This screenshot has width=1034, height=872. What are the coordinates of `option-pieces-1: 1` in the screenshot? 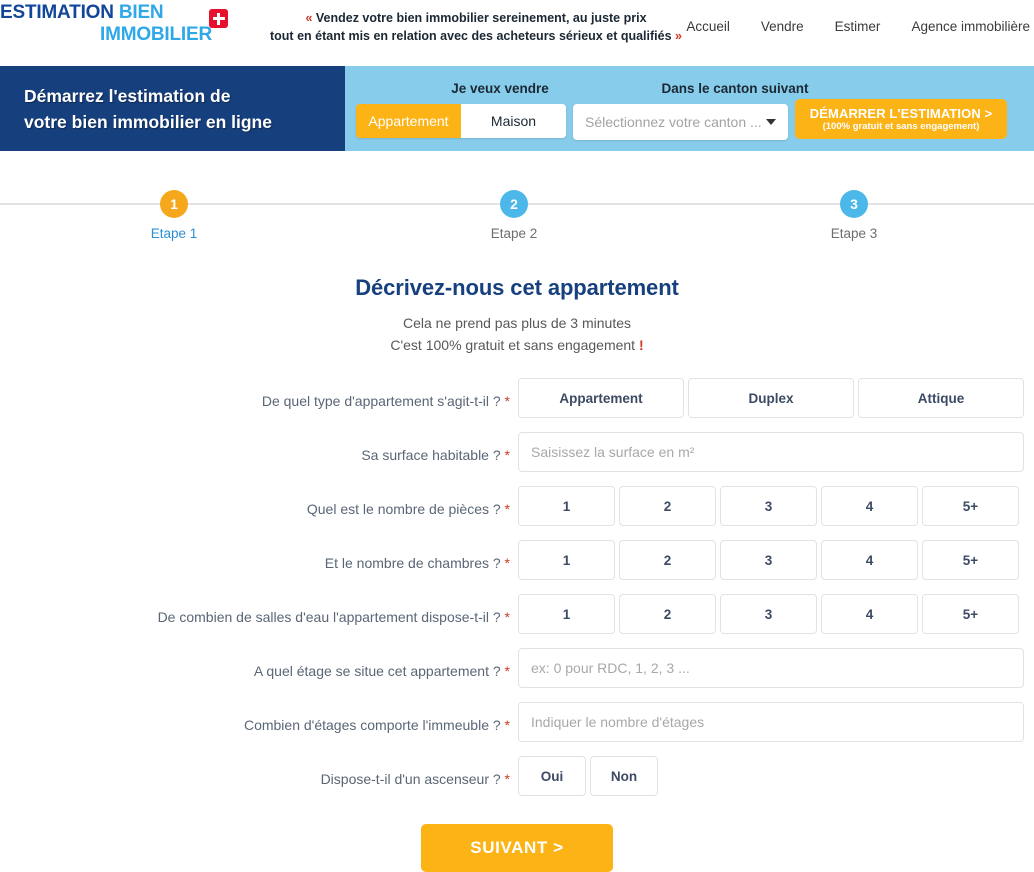 It's located at (566, 506).